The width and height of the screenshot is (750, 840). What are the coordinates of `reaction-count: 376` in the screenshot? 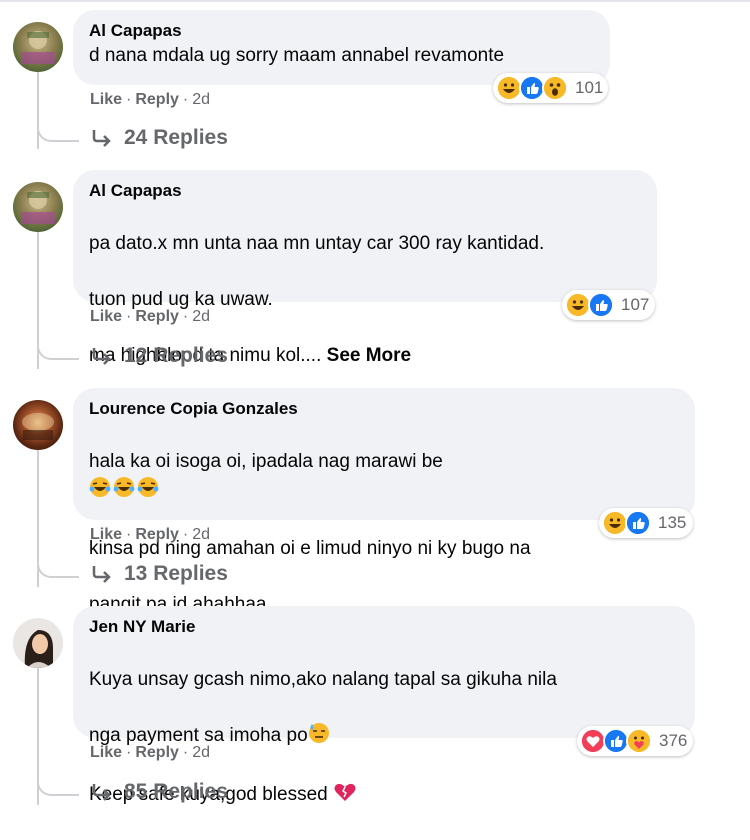 It's located at (673, 740).